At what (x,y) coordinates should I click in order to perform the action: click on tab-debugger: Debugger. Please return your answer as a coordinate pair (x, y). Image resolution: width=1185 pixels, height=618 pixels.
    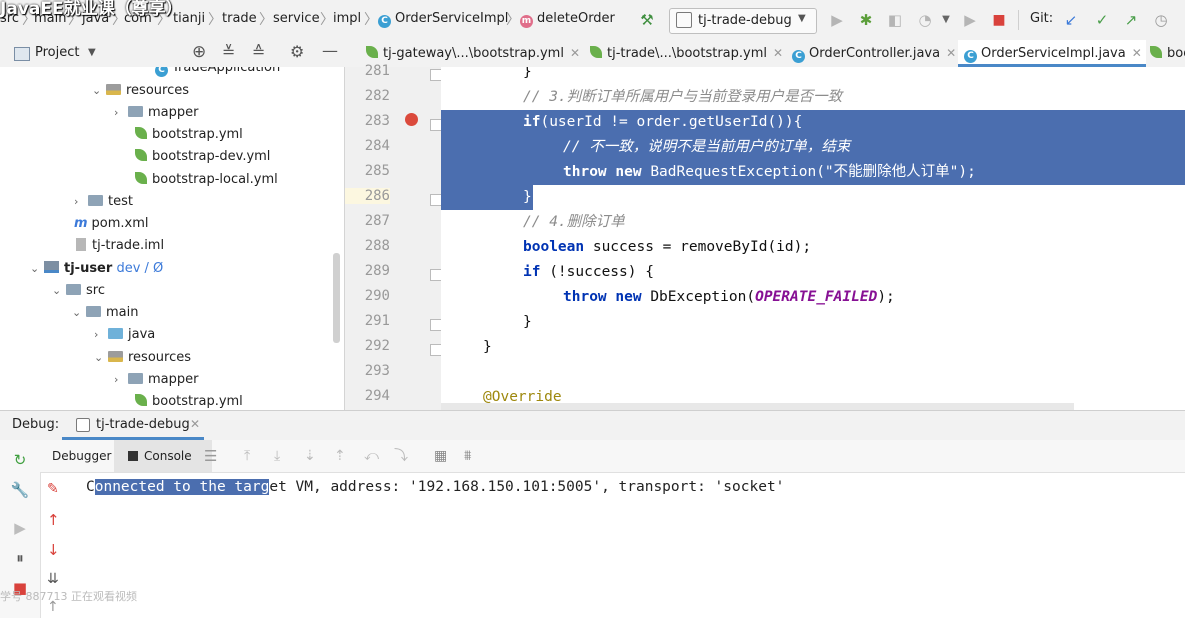
    Looking at the image, I should click on (81, 456).